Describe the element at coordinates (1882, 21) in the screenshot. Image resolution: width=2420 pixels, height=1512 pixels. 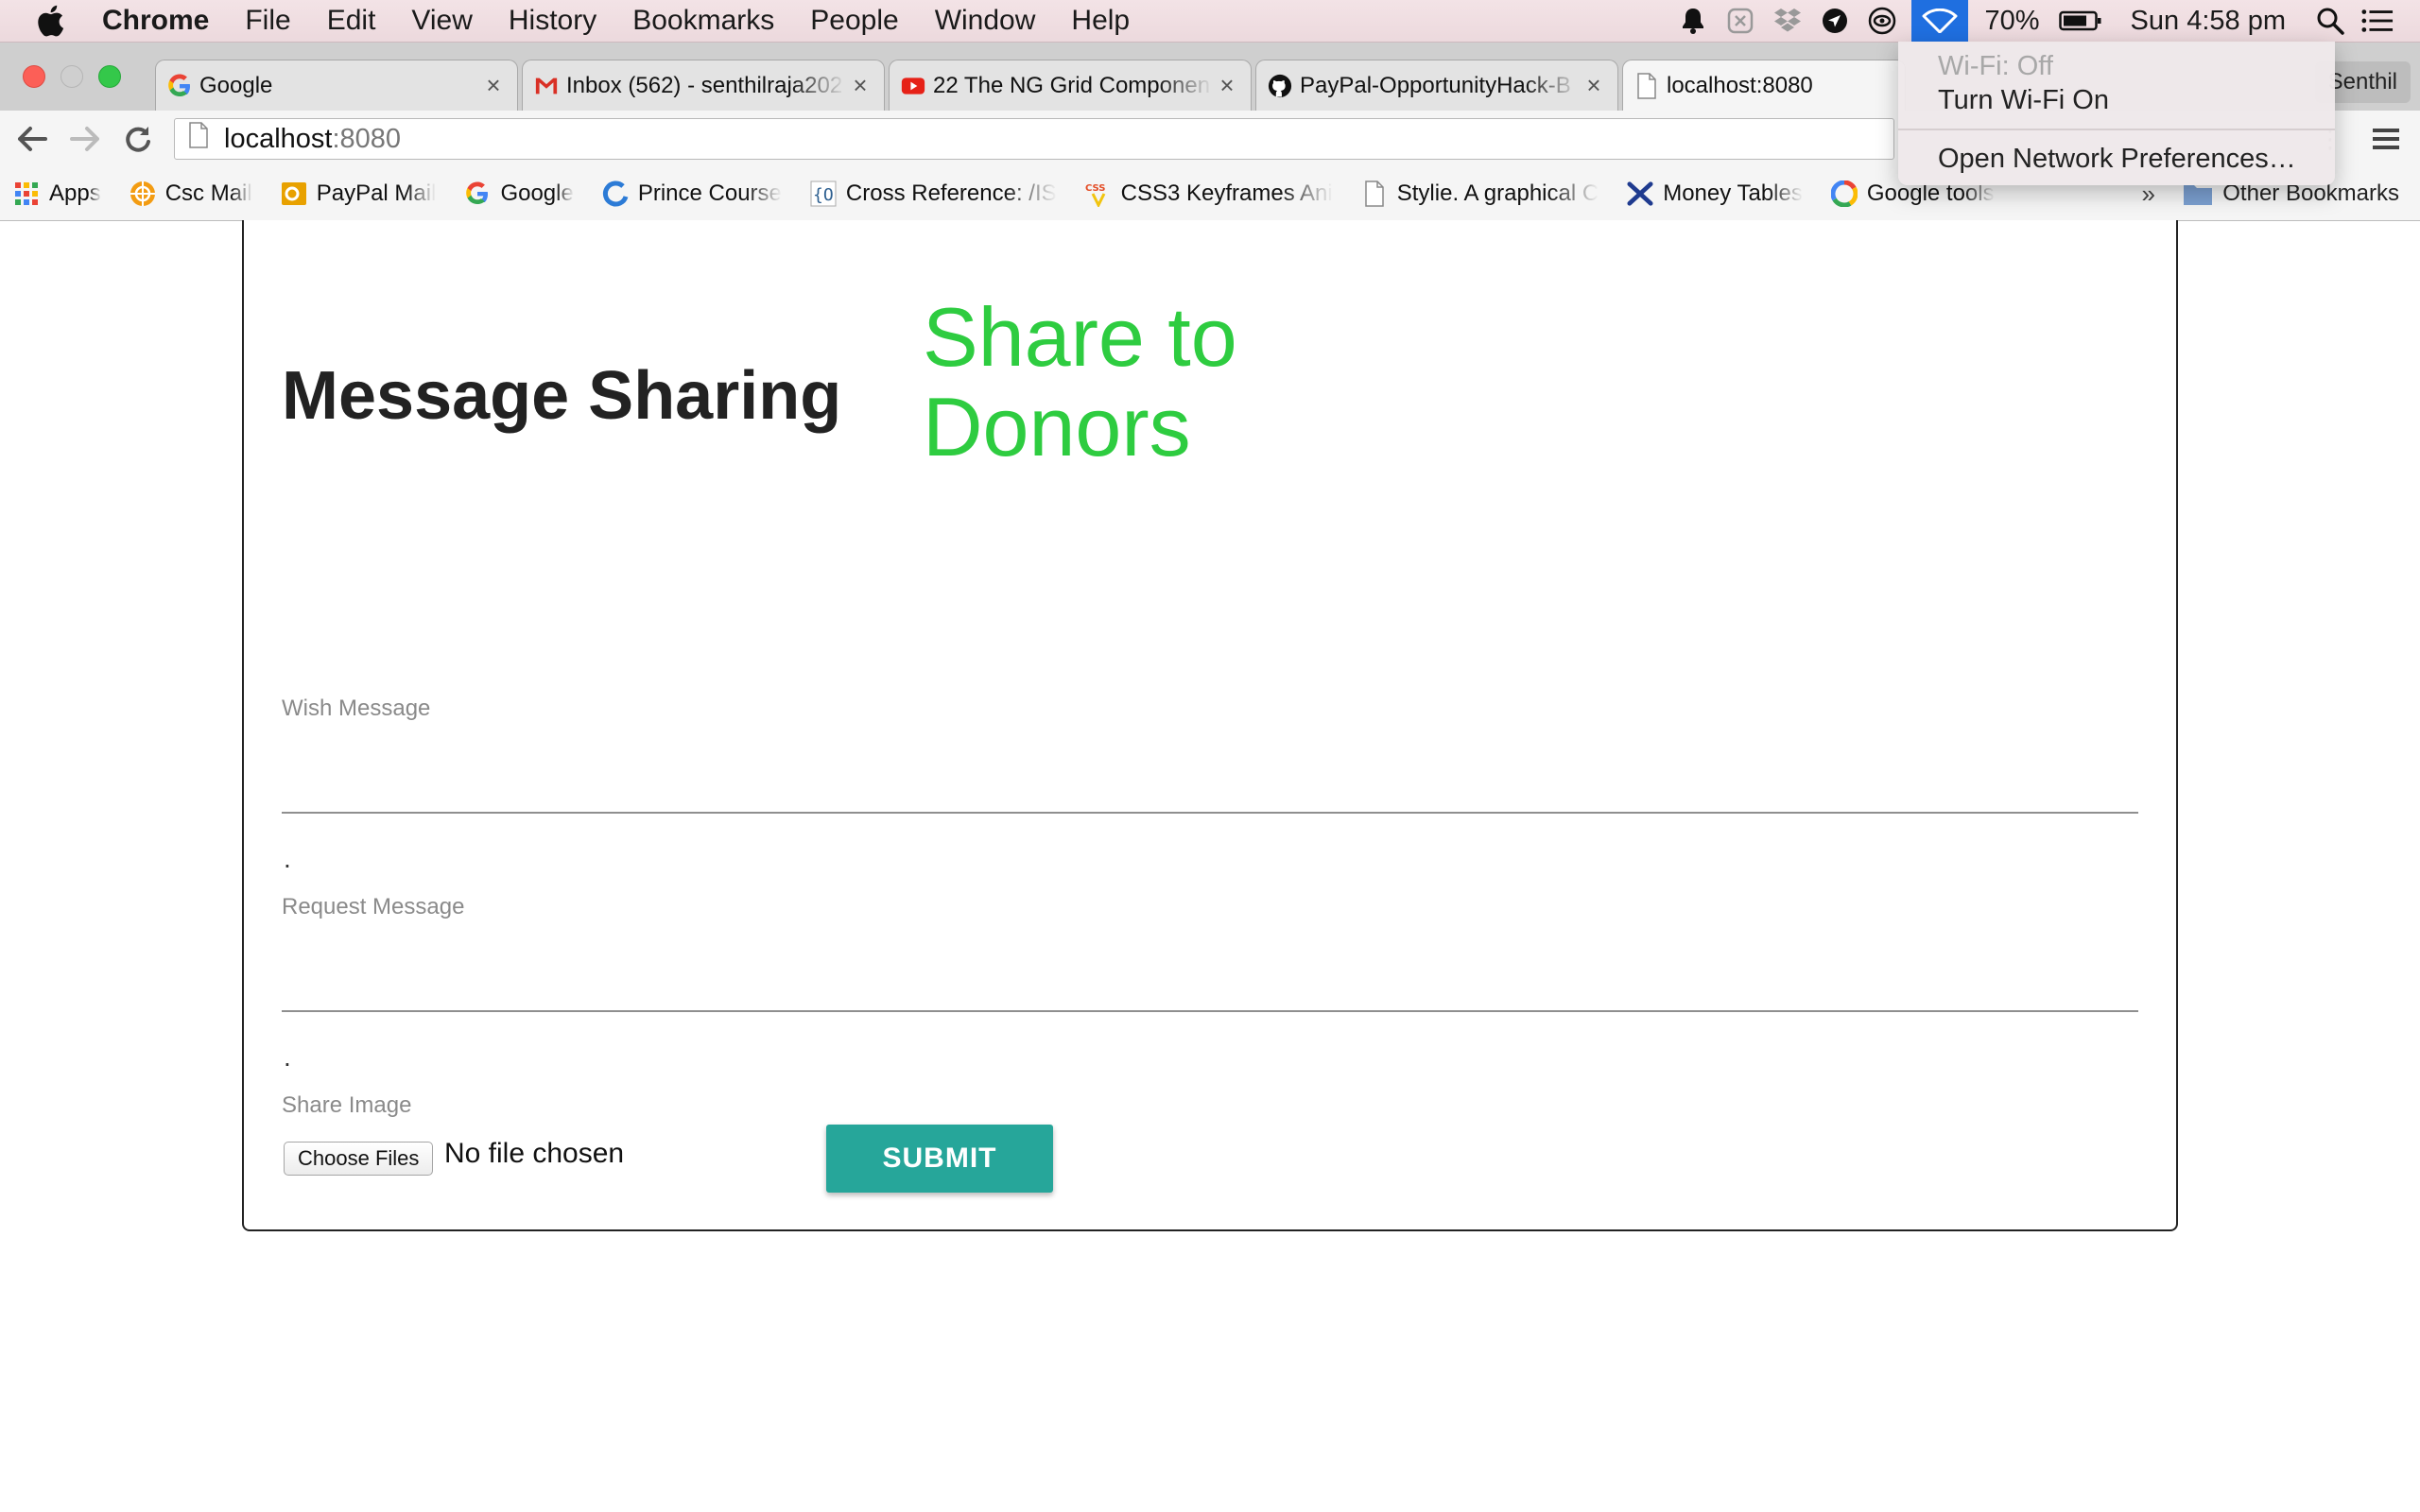
I see `eye-icon` at that location.